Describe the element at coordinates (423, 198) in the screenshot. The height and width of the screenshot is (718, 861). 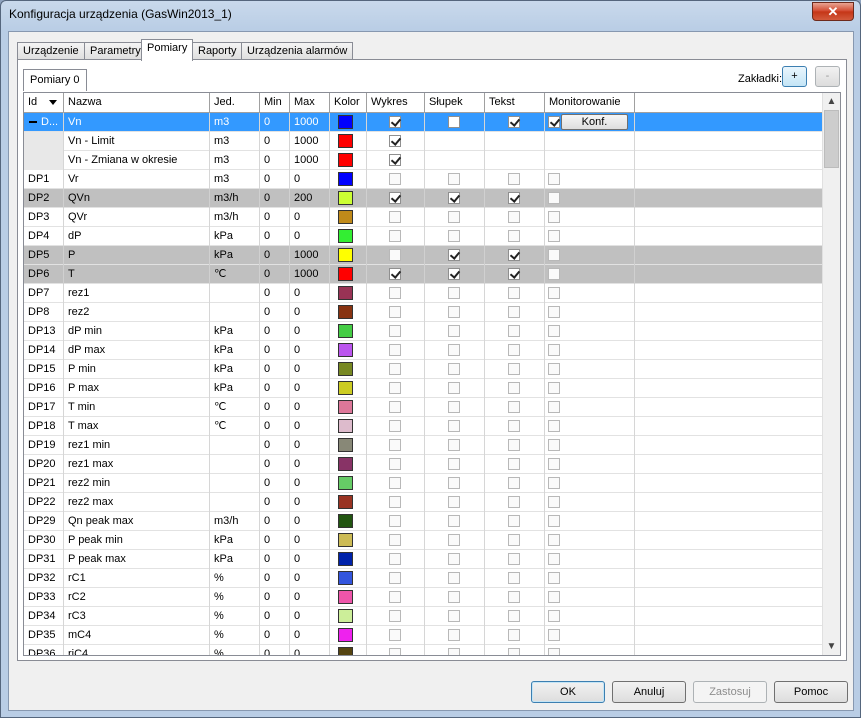
I see `table-row: DP2 QVn m3/h 0 200` at that location.